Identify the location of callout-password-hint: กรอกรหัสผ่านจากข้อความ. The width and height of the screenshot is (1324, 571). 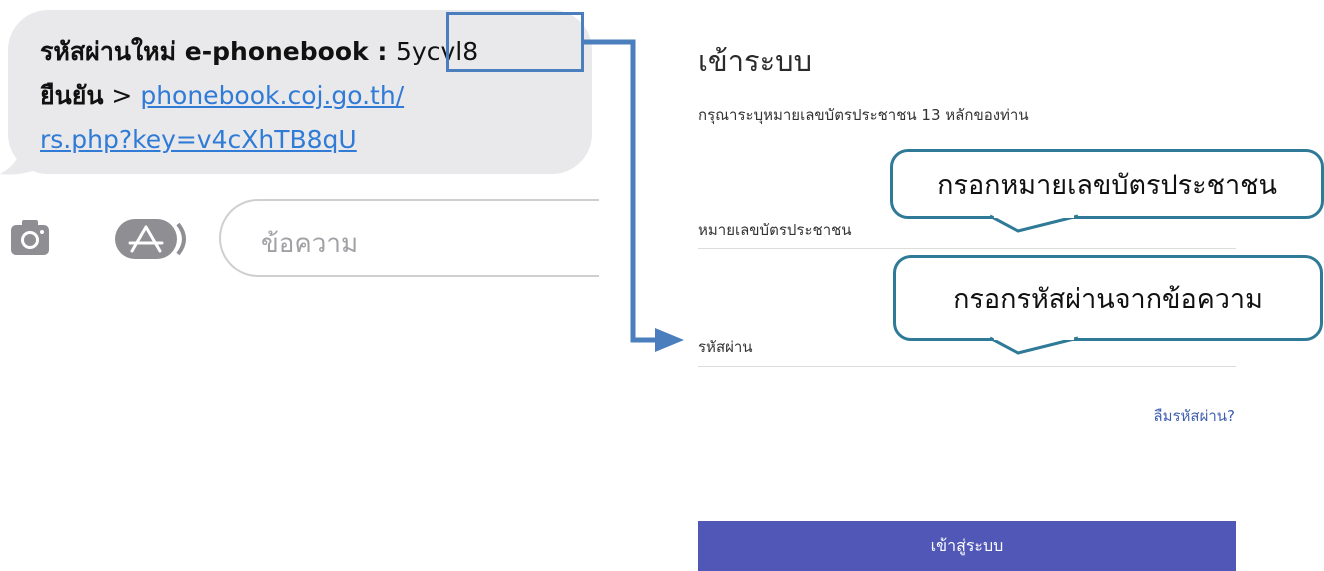
(1108, 298).